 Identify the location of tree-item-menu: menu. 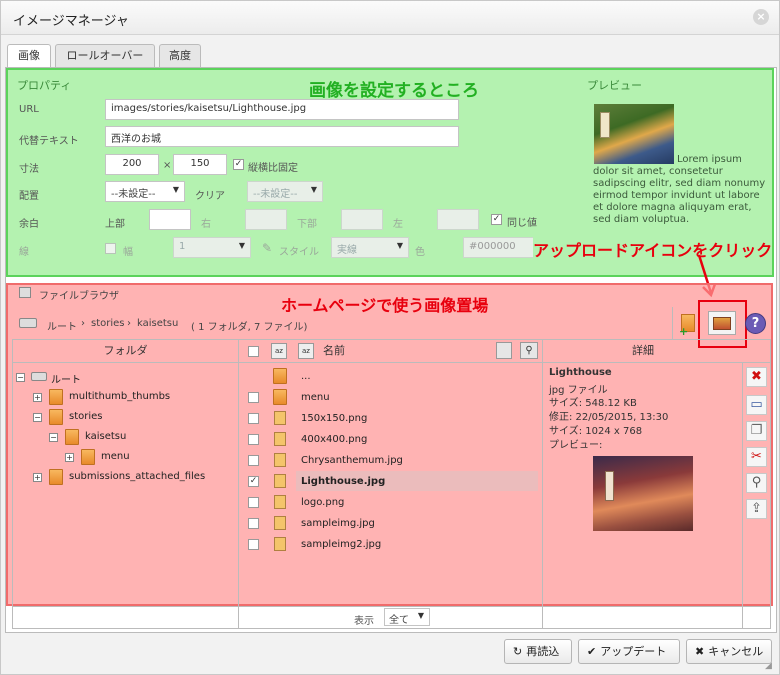
(115, 461).